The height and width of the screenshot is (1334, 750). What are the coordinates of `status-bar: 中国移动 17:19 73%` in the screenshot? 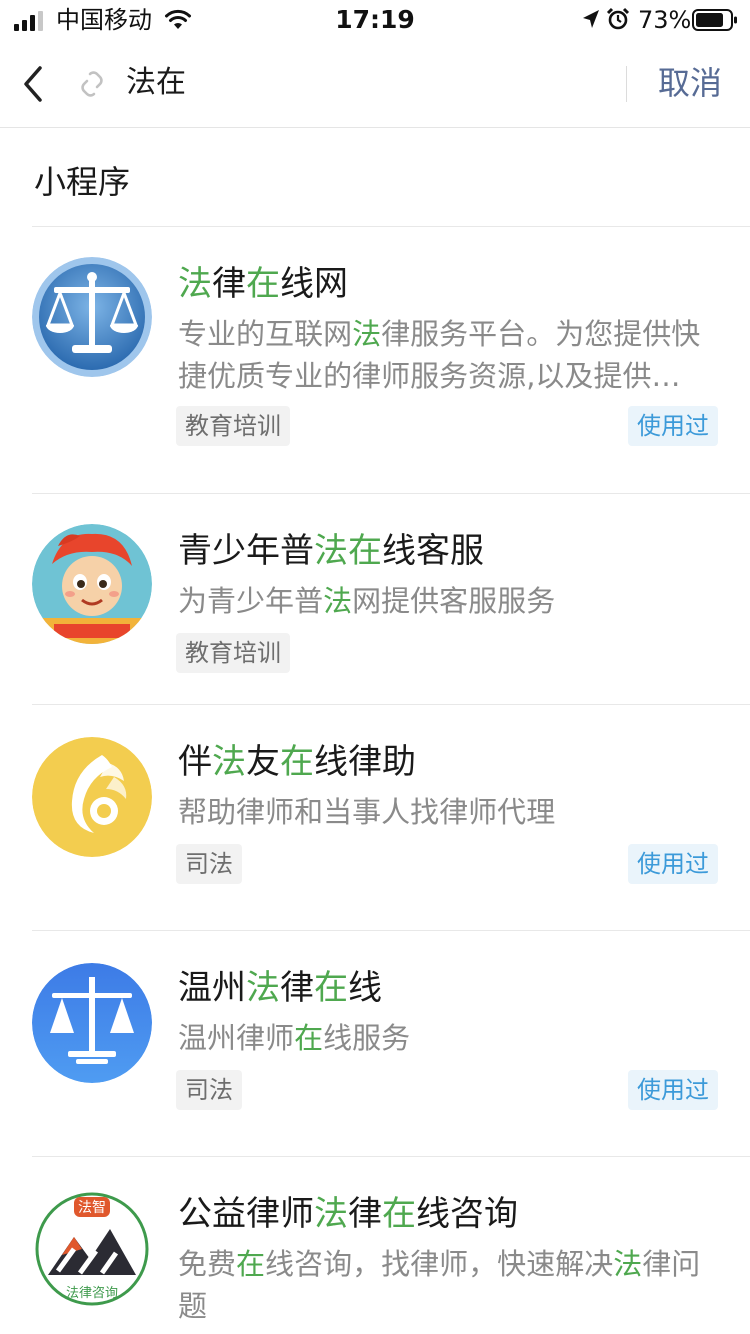 It's located at (375, 20).